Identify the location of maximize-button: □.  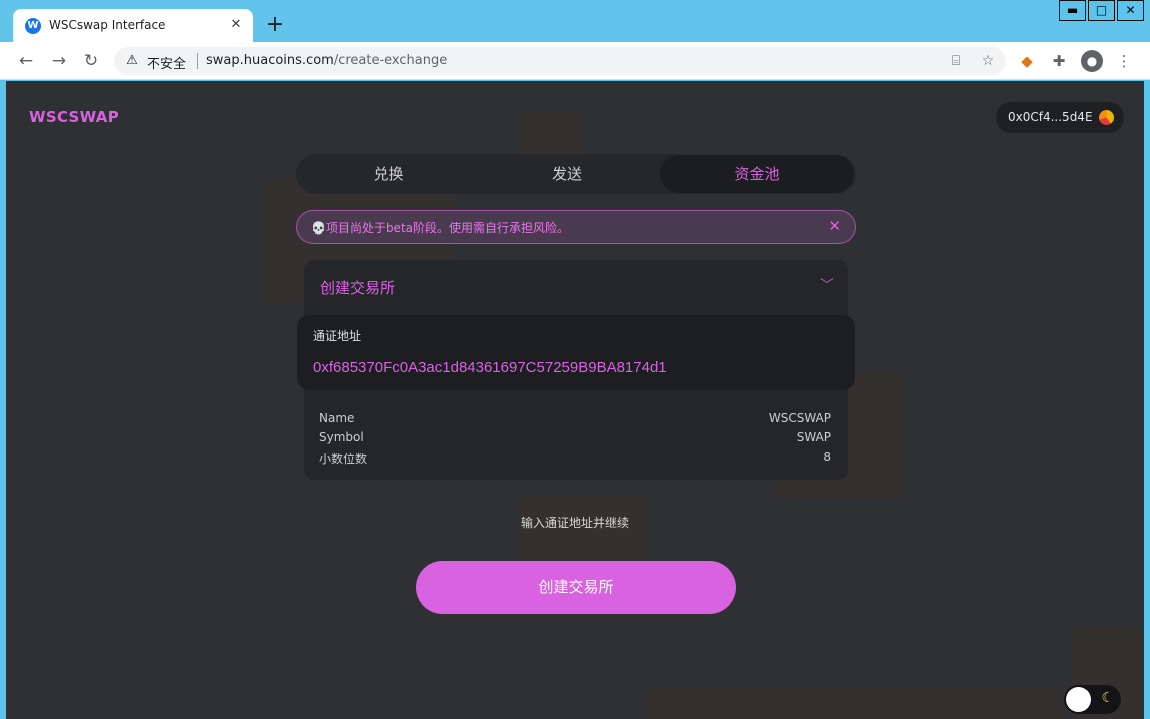
(1101, 10).